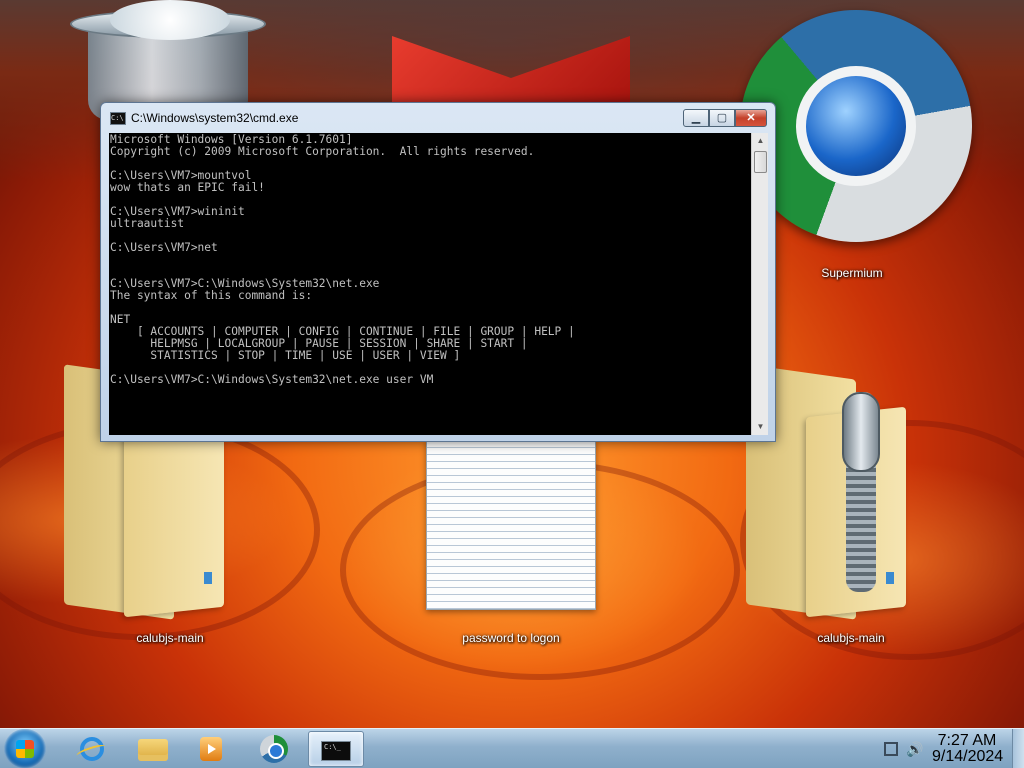  I want to click on console-line: C:\Users\VM7>wininit, so click(177, 211).